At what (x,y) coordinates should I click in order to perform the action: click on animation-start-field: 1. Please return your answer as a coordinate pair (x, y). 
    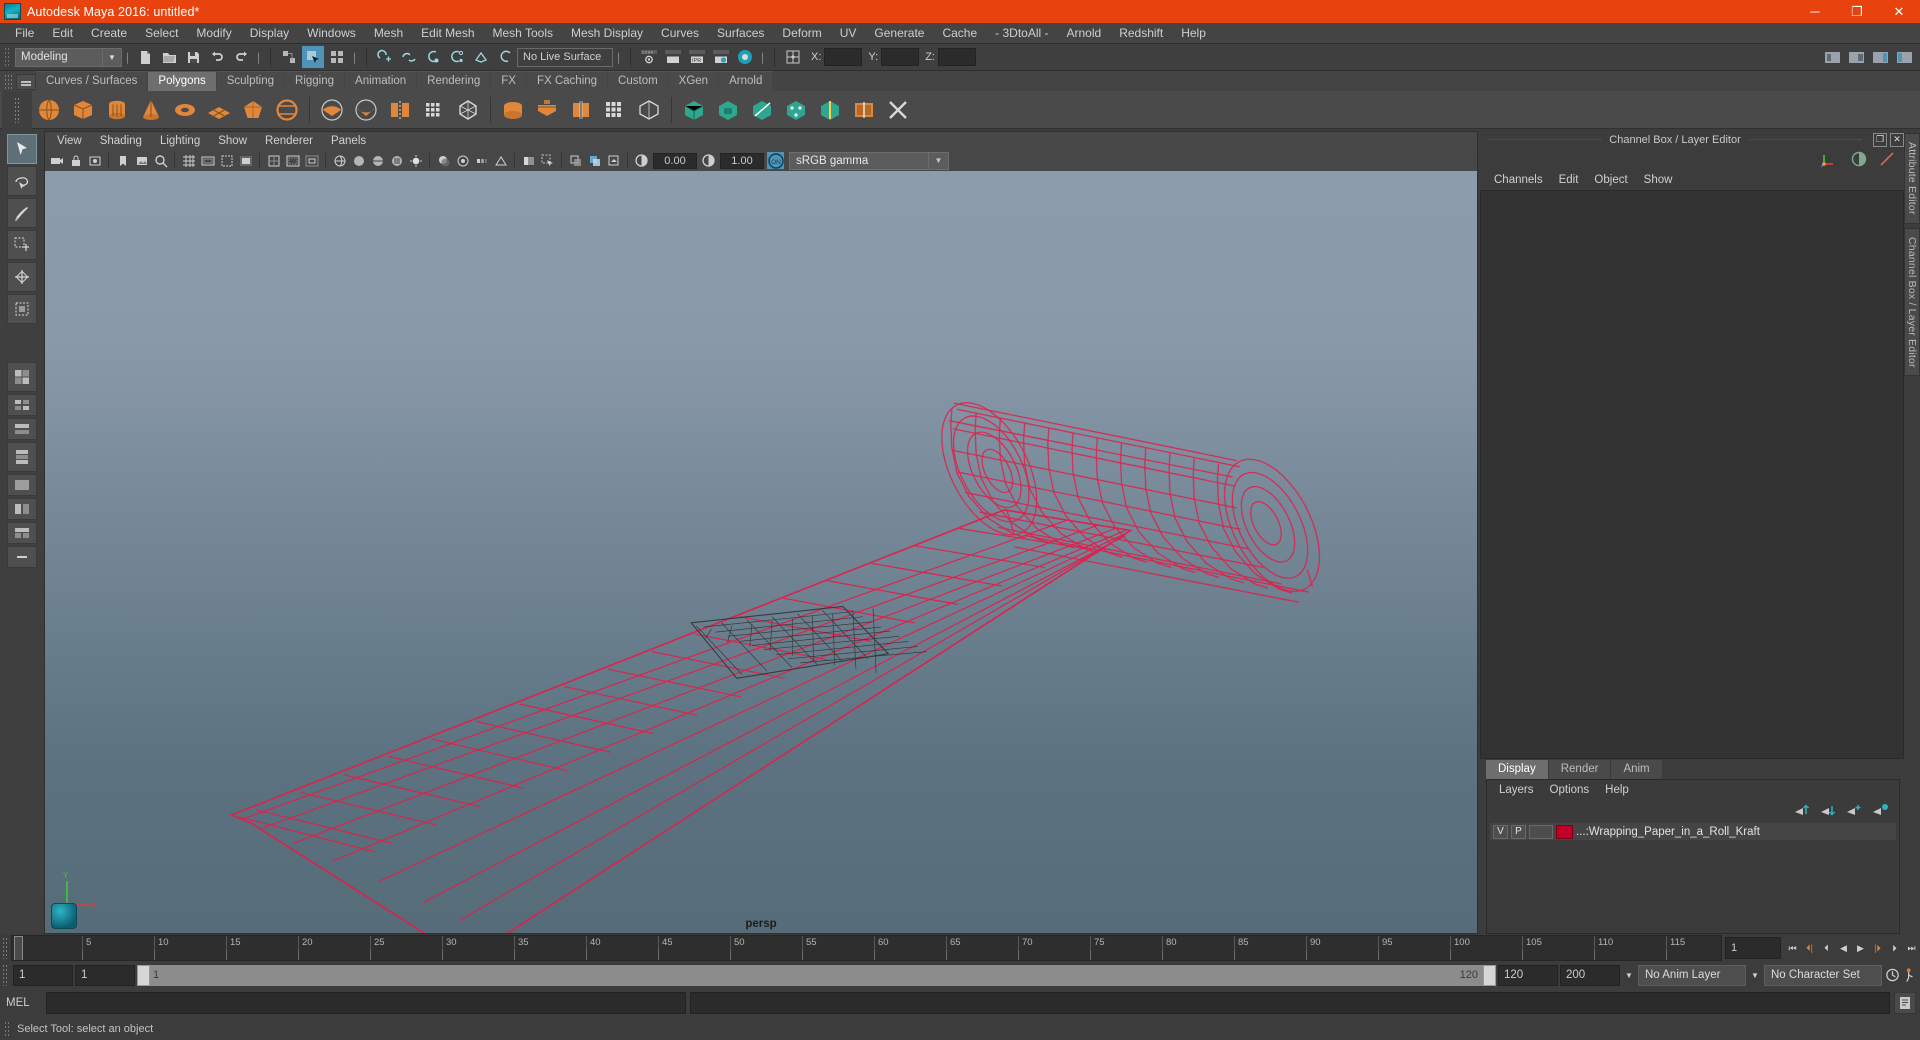
    Looking at the image, I should click on (43, 975).